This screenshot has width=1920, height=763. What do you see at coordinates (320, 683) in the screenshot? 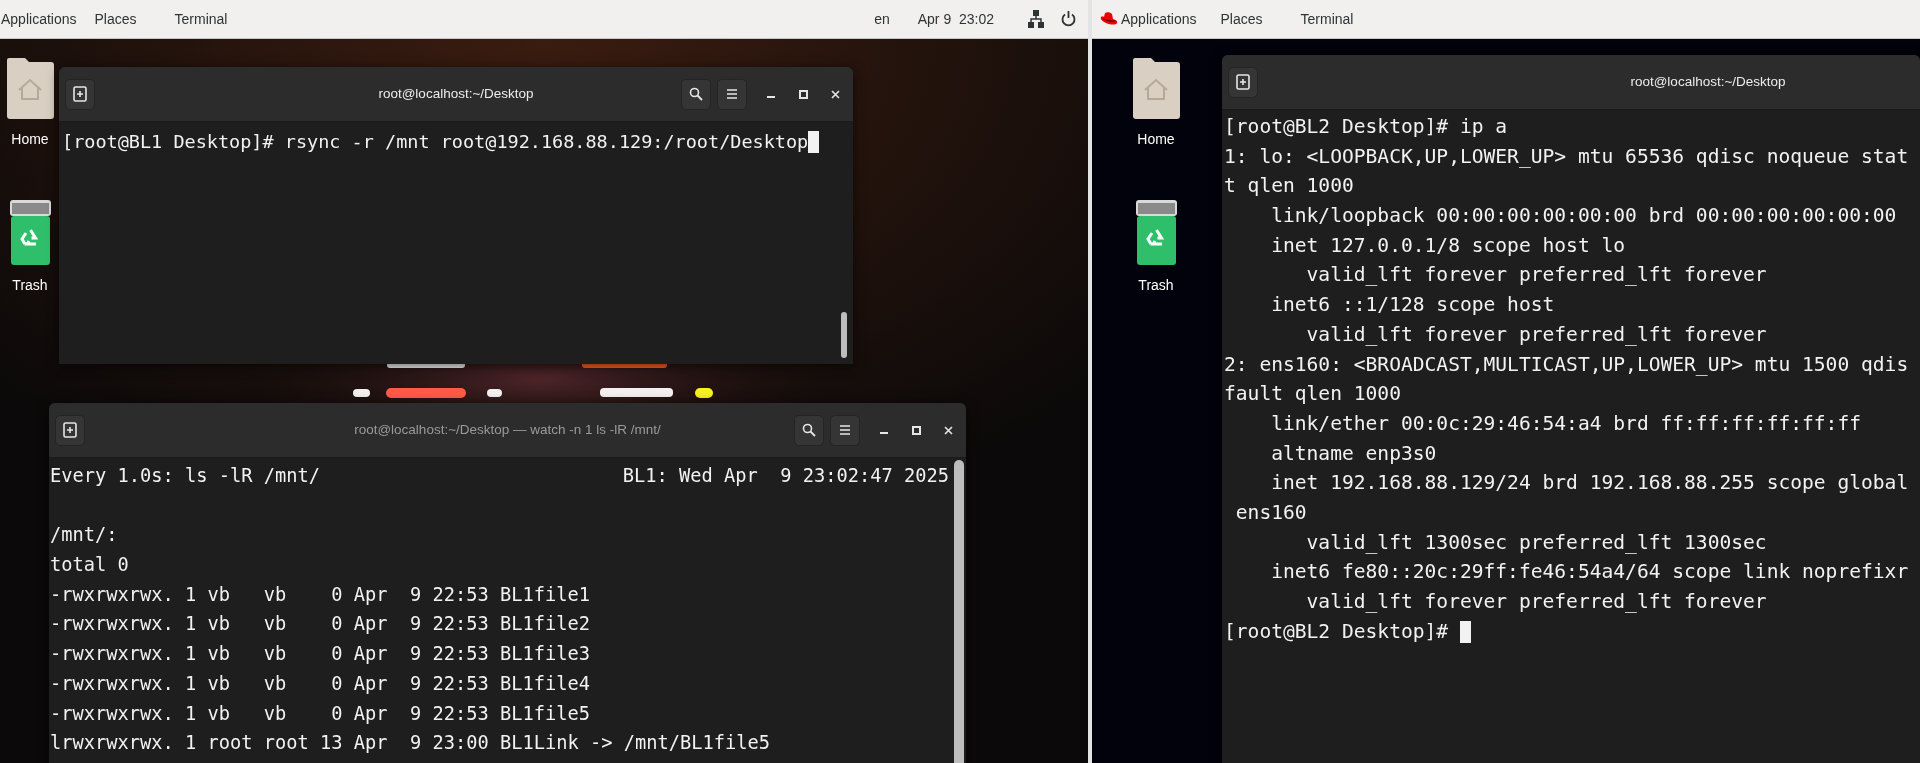
I see `terminal-line: -rwxrwxrwx. 1 vb vb 0 Apr 9 22:53 BL1file4` at bounding box center [320, 683].